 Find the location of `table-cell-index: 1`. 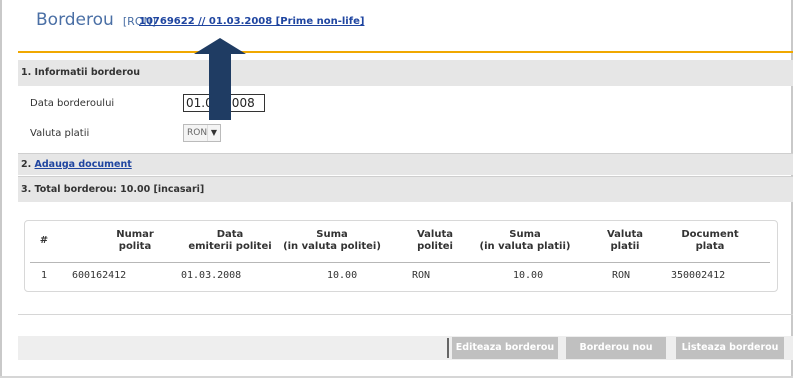

table-cell-index: 1 is located at coordinates (44, 275).